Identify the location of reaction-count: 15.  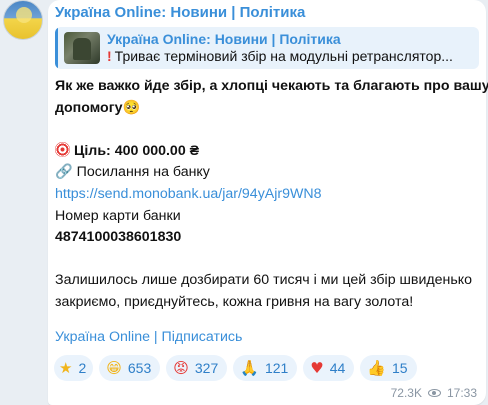
(400, 368).